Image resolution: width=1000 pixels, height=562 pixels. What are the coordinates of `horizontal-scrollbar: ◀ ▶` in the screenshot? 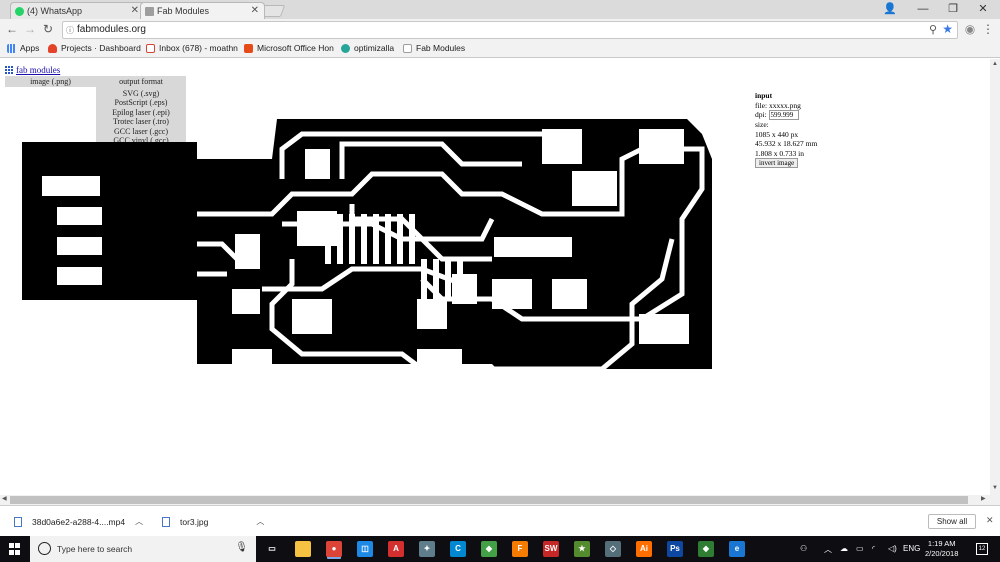 It's located at (500, 500).